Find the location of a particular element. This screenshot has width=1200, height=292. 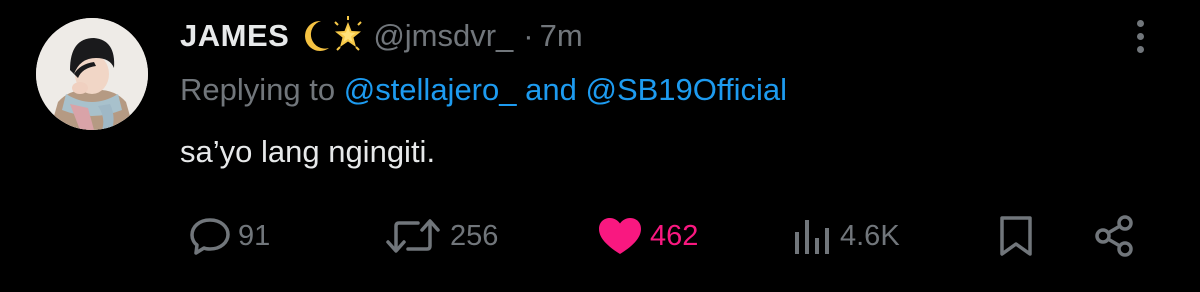

like-count: 462 is located at coordinates (674, 235).